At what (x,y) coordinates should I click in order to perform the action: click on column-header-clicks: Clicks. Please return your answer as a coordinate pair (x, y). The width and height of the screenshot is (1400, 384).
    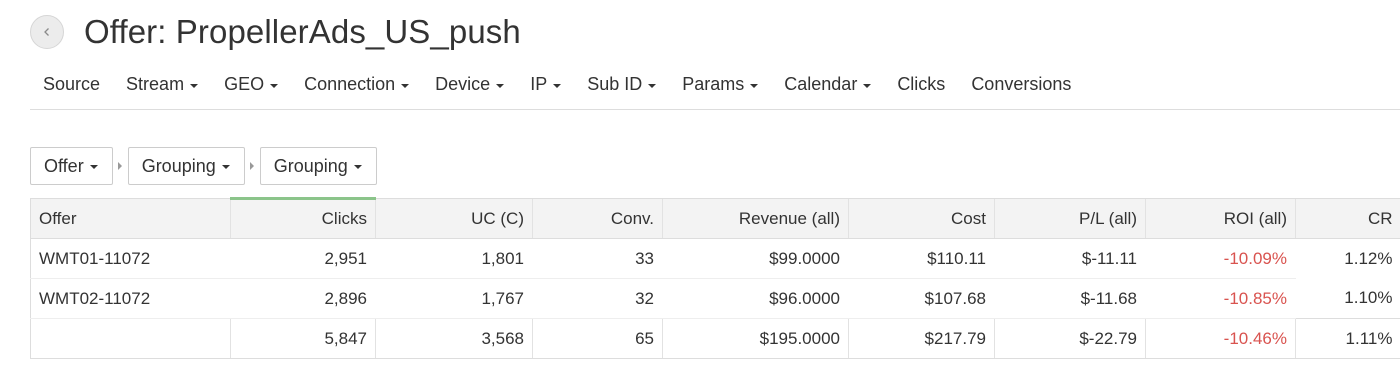
    Looking at the image, I should click on (303, 218).